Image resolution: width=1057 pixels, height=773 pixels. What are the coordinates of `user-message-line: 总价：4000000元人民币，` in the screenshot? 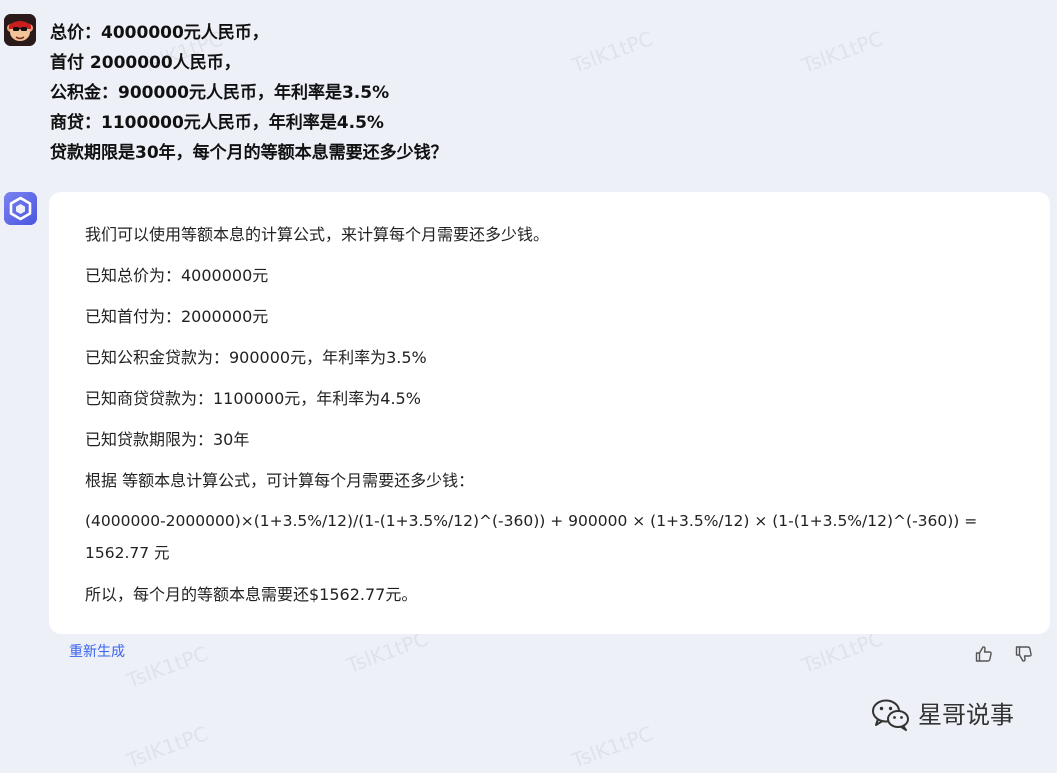 It's located at (159, 33).